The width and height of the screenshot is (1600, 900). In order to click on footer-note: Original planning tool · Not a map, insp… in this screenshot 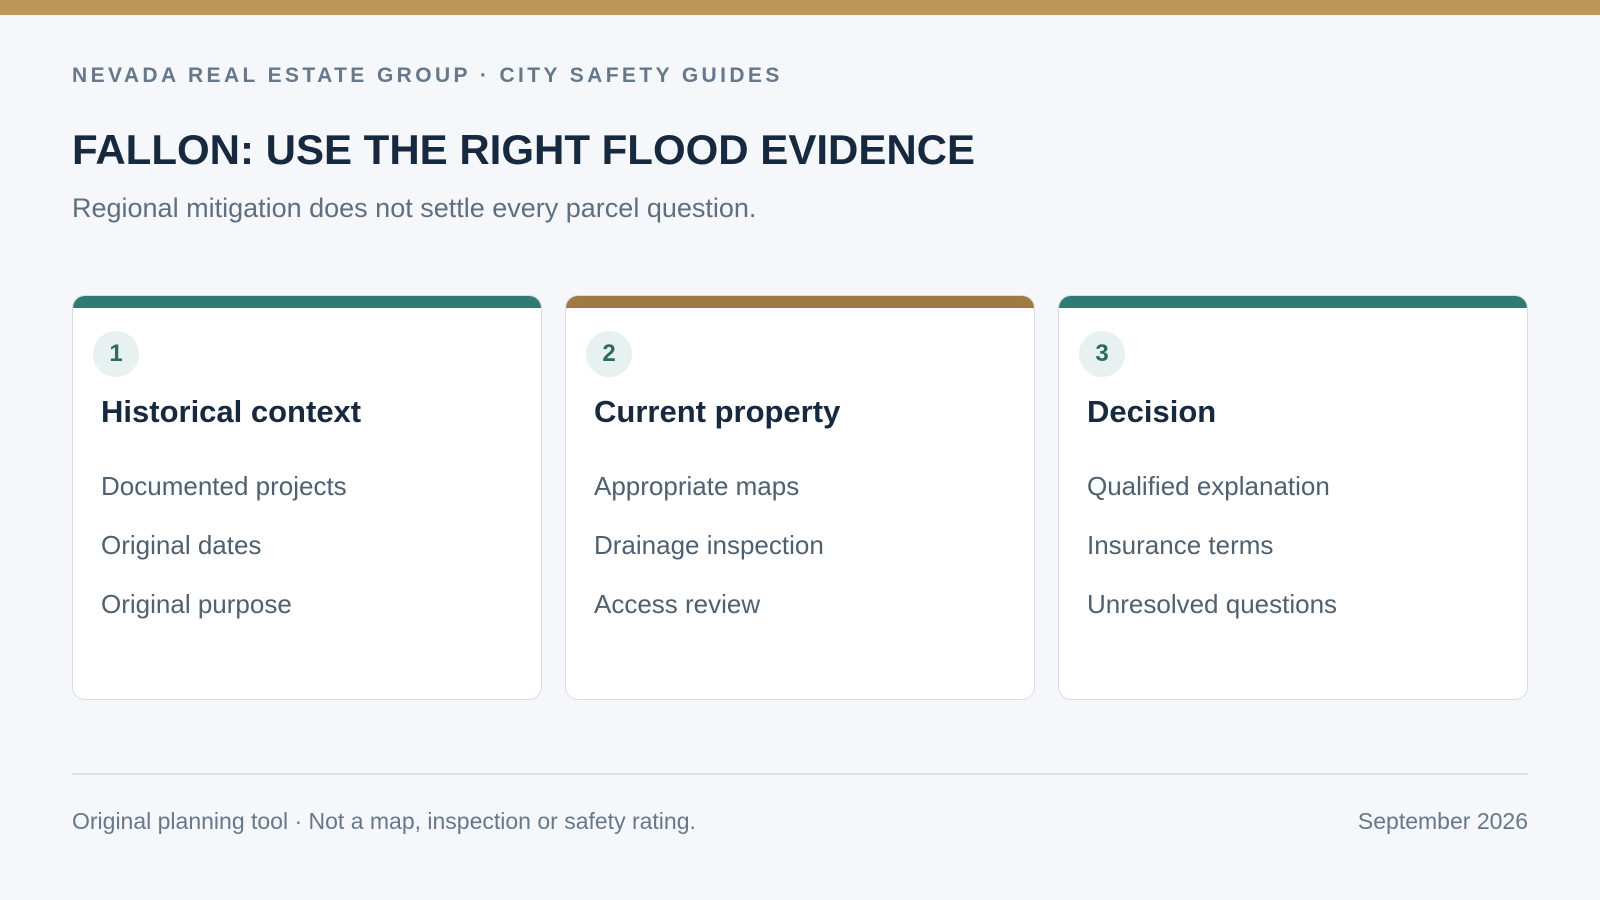, I will do `click(384, 821)`.